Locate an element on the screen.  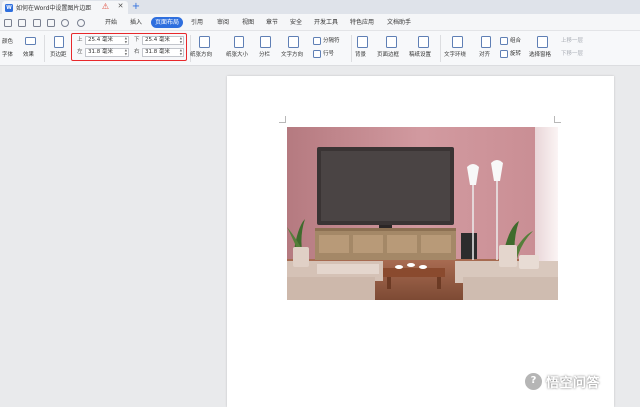
tab-references: 引用 is located at coordinates (197, 22).